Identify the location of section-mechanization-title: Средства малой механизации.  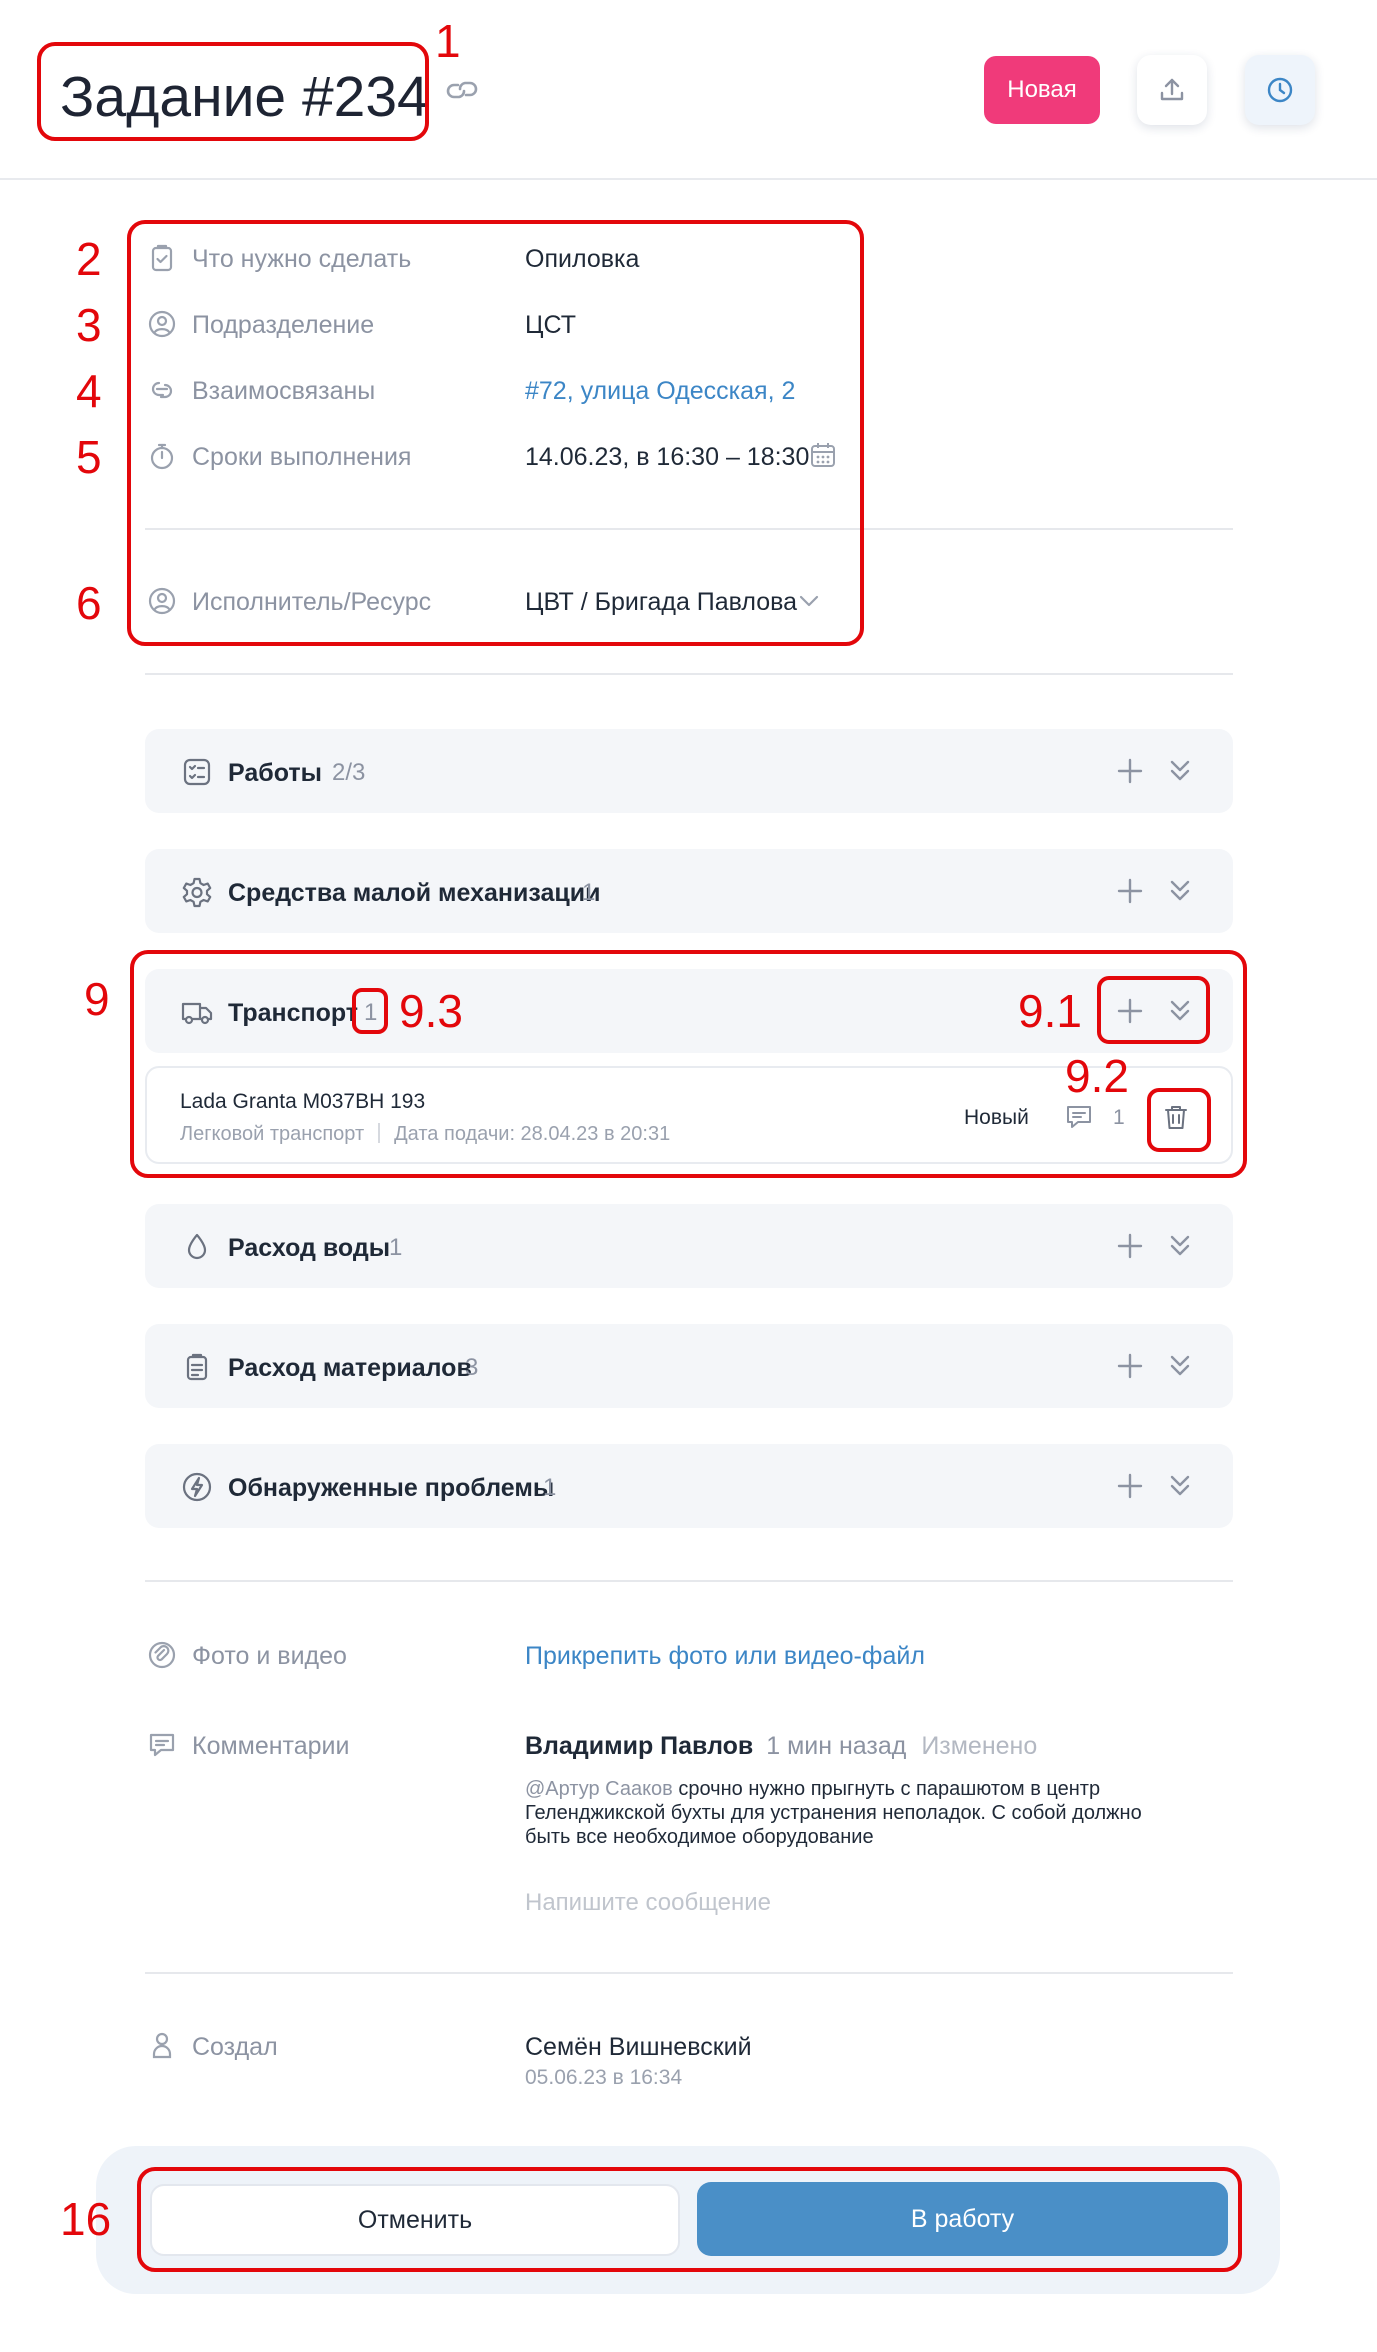
(414, 893).